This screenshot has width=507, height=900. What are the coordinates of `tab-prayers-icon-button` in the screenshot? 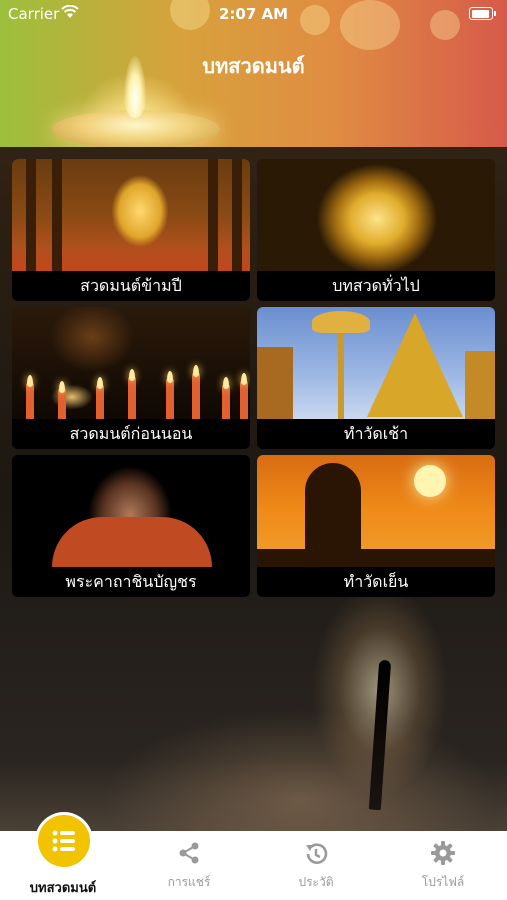 It's located at (64, 841).